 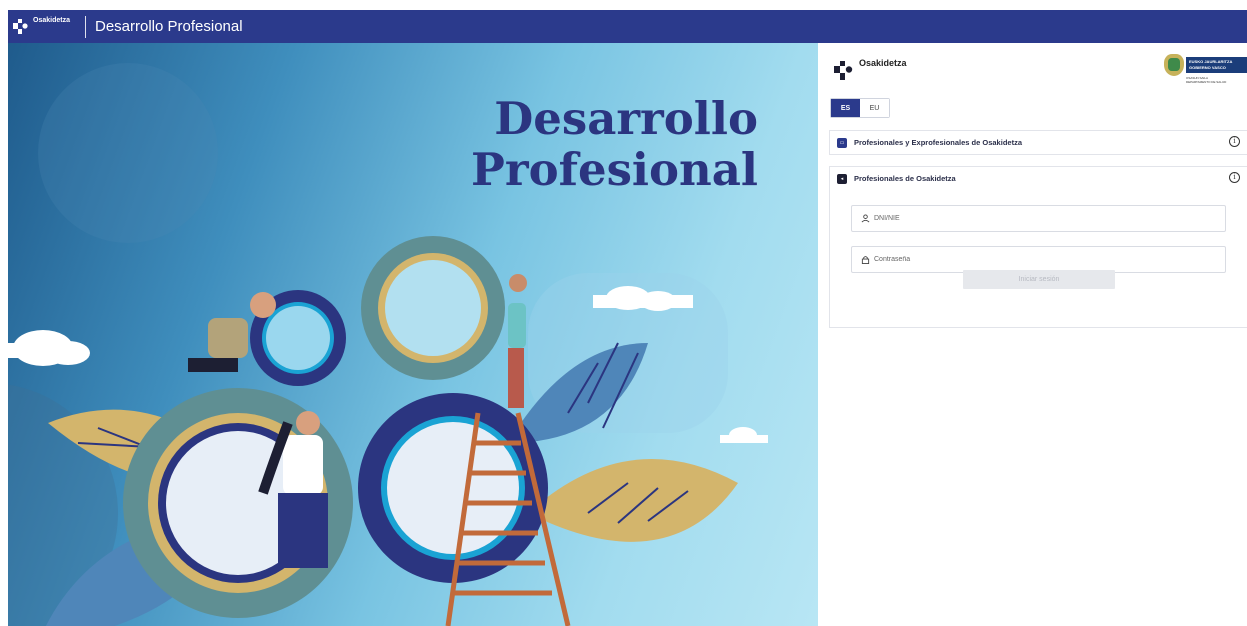 What do you see at coordinates (626, 118) in the screenshot?
I see `hero-title-line1: Desarrollo` at bounding box center [626, 118].